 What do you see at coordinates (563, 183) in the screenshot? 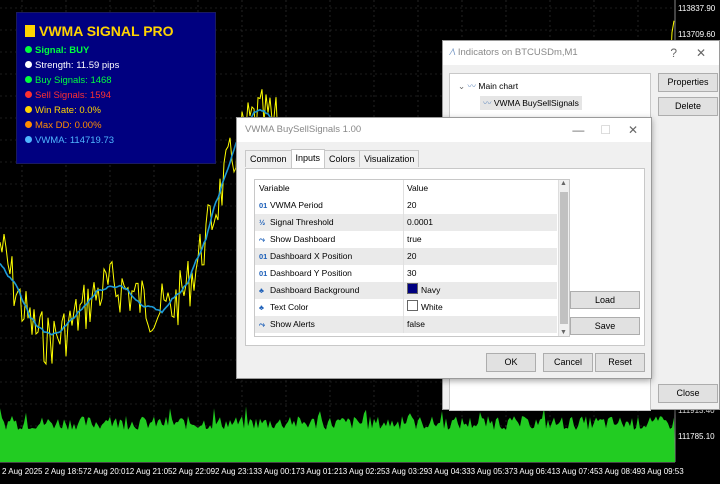
I see `scroll-up-icon: ▲` at bounding box center [563, 183].